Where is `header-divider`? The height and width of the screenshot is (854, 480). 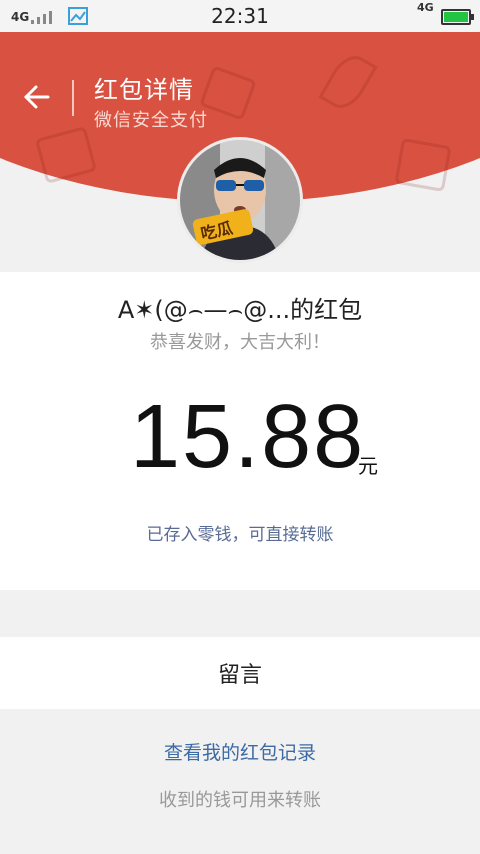 header-divider is located at coordinates (73, 98).